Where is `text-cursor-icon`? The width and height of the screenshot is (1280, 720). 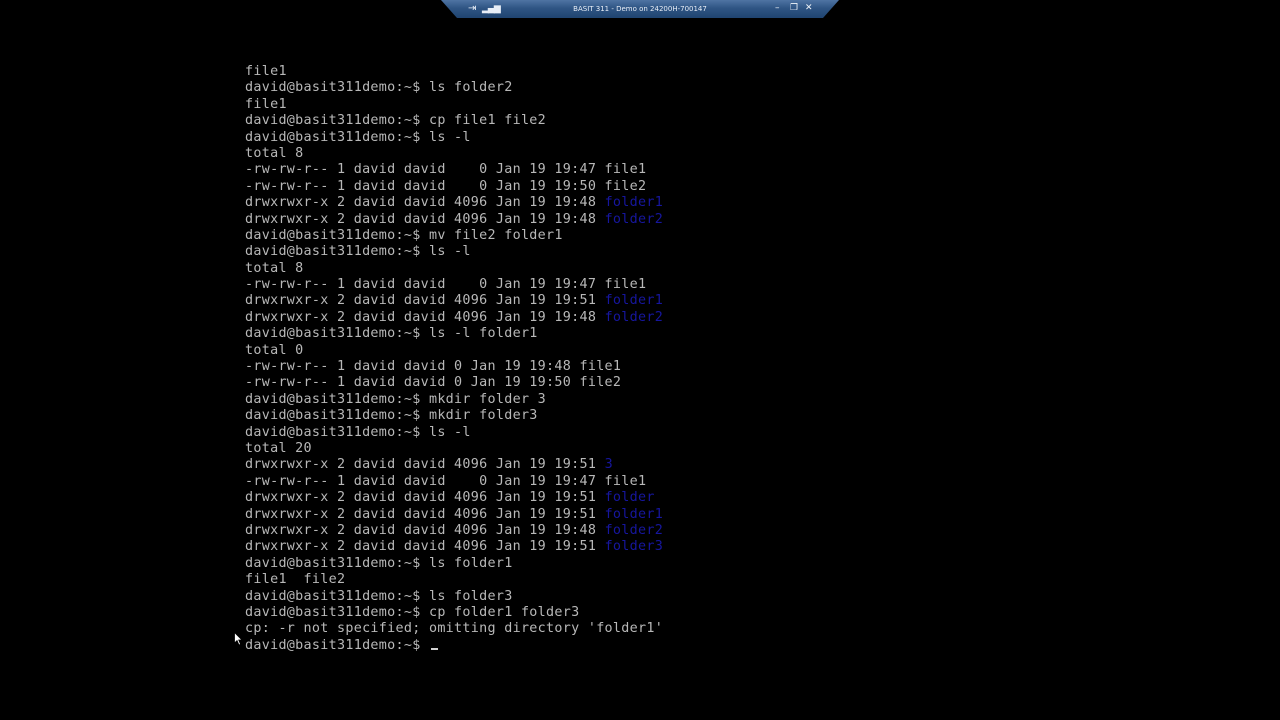
text-cursor-icon is located at coordinates (434, 648).